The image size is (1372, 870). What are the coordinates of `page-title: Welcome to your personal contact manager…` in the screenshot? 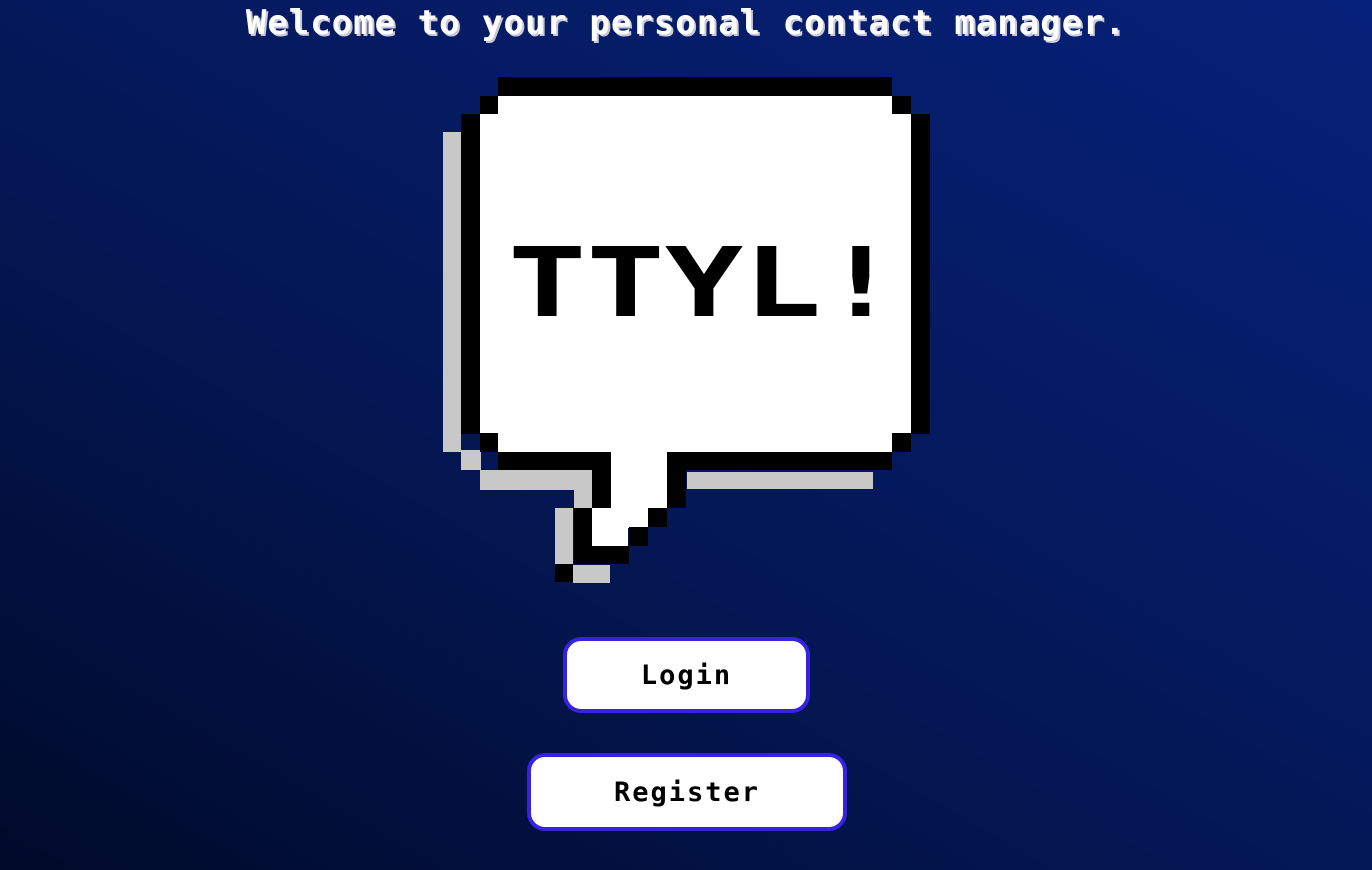 It's located at (686, 23).